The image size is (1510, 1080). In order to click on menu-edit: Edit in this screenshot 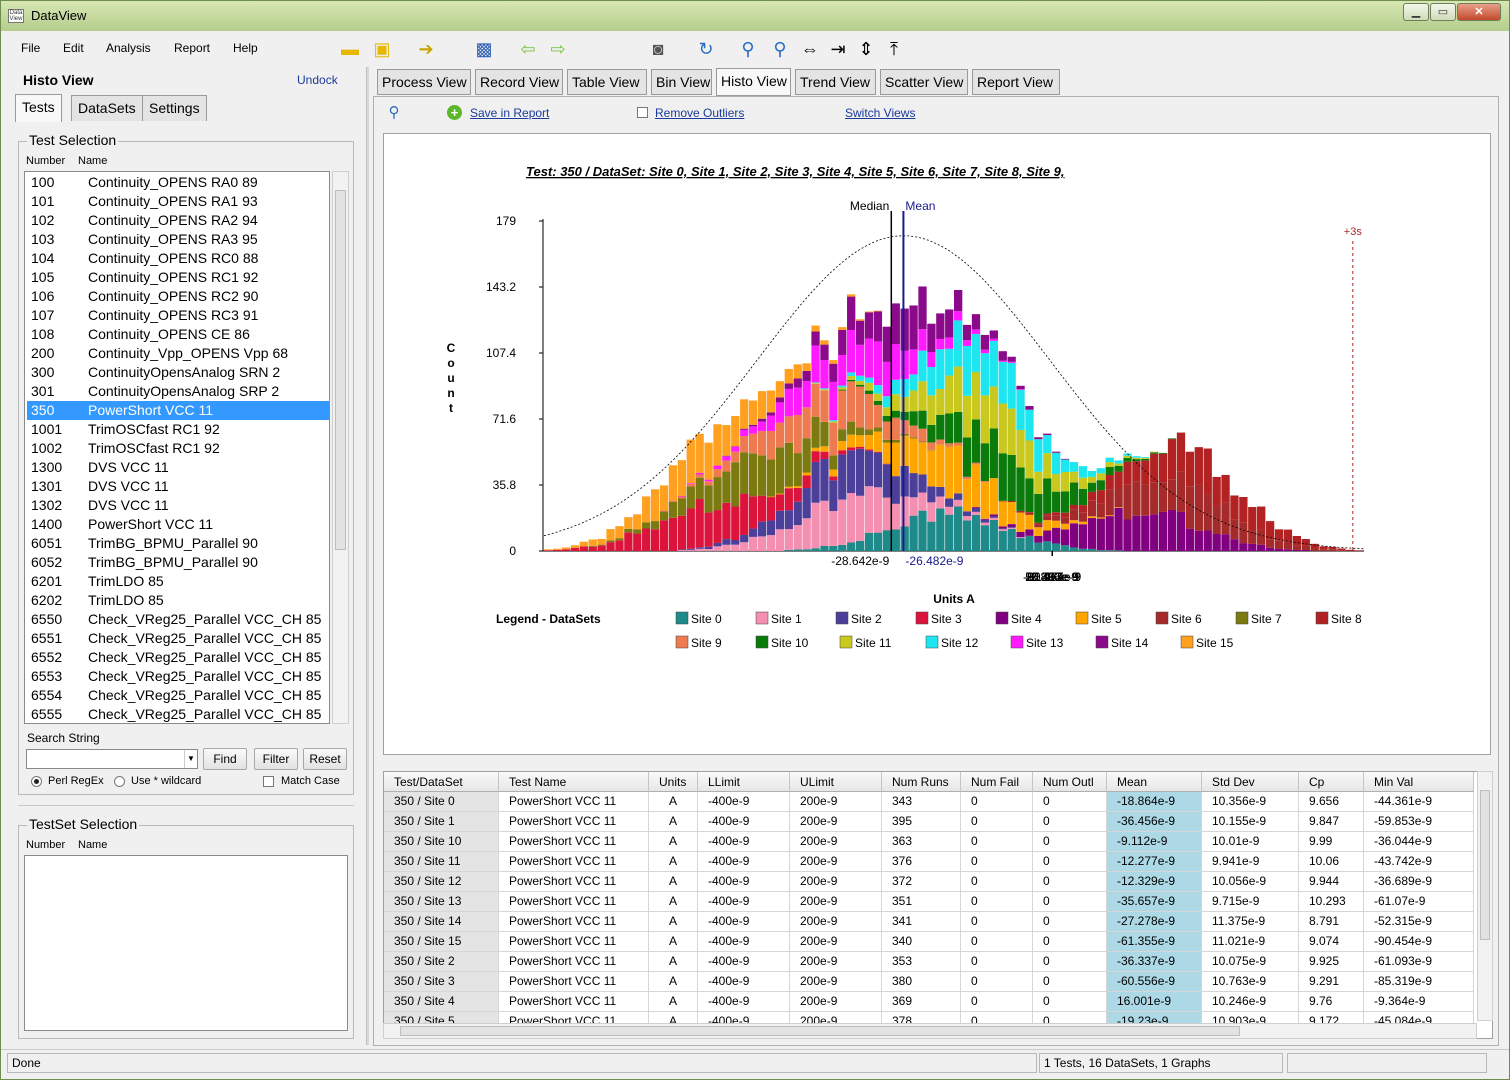, I will do `click(73, 48)`.